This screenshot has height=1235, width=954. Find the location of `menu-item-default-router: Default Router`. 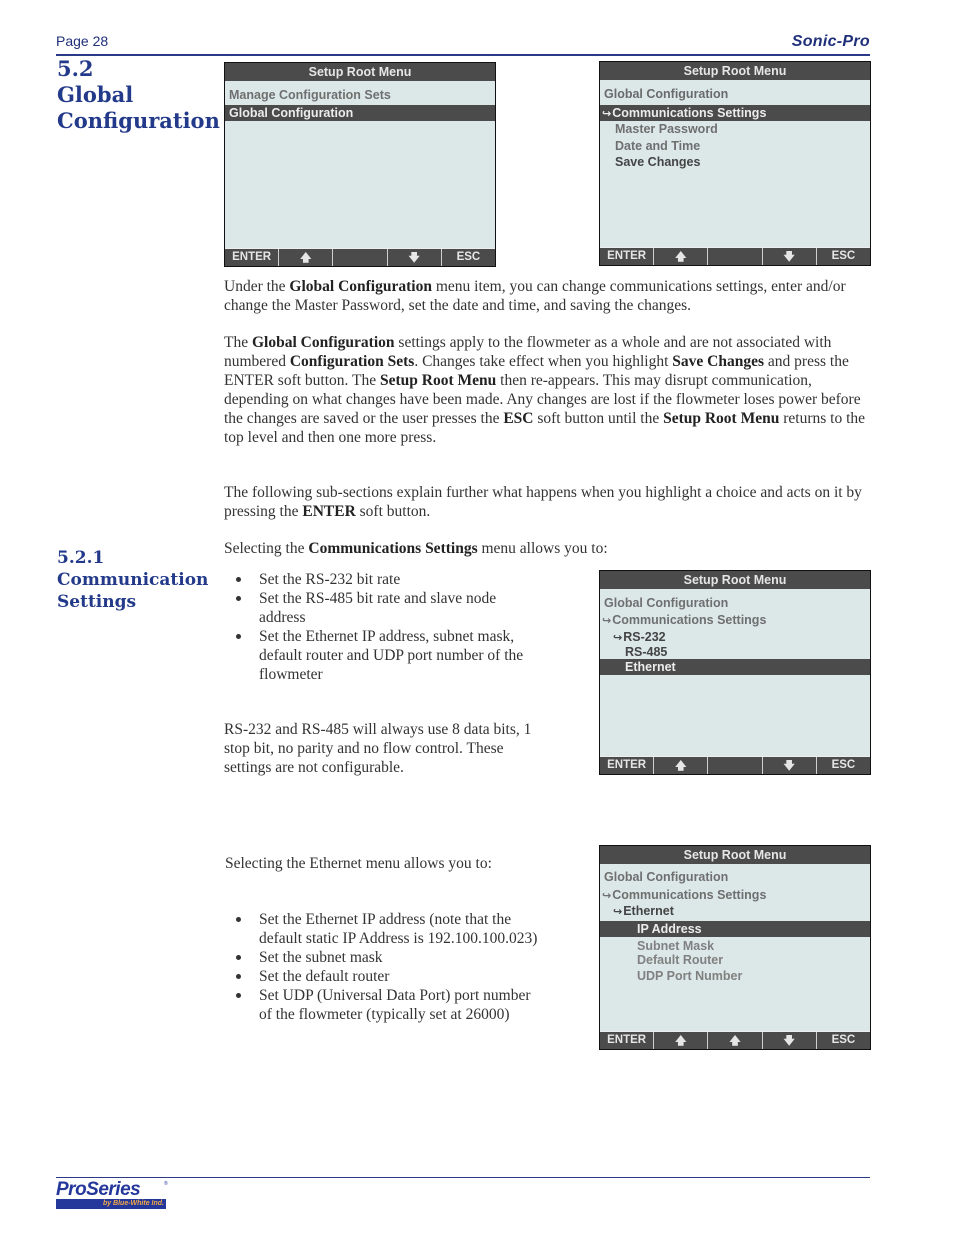

menu-item-default-router: Default Router is located at coordinates (735, 960).